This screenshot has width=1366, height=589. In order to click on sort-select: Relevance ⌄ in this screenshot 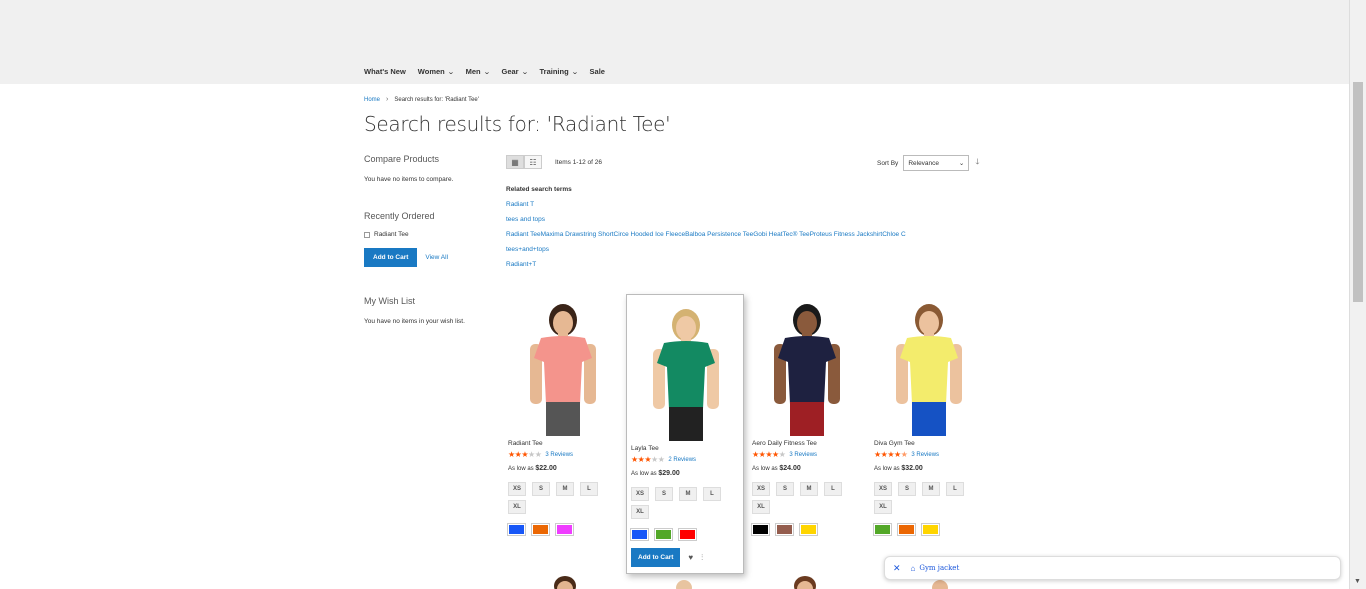, I will do `click(936, 163)`.